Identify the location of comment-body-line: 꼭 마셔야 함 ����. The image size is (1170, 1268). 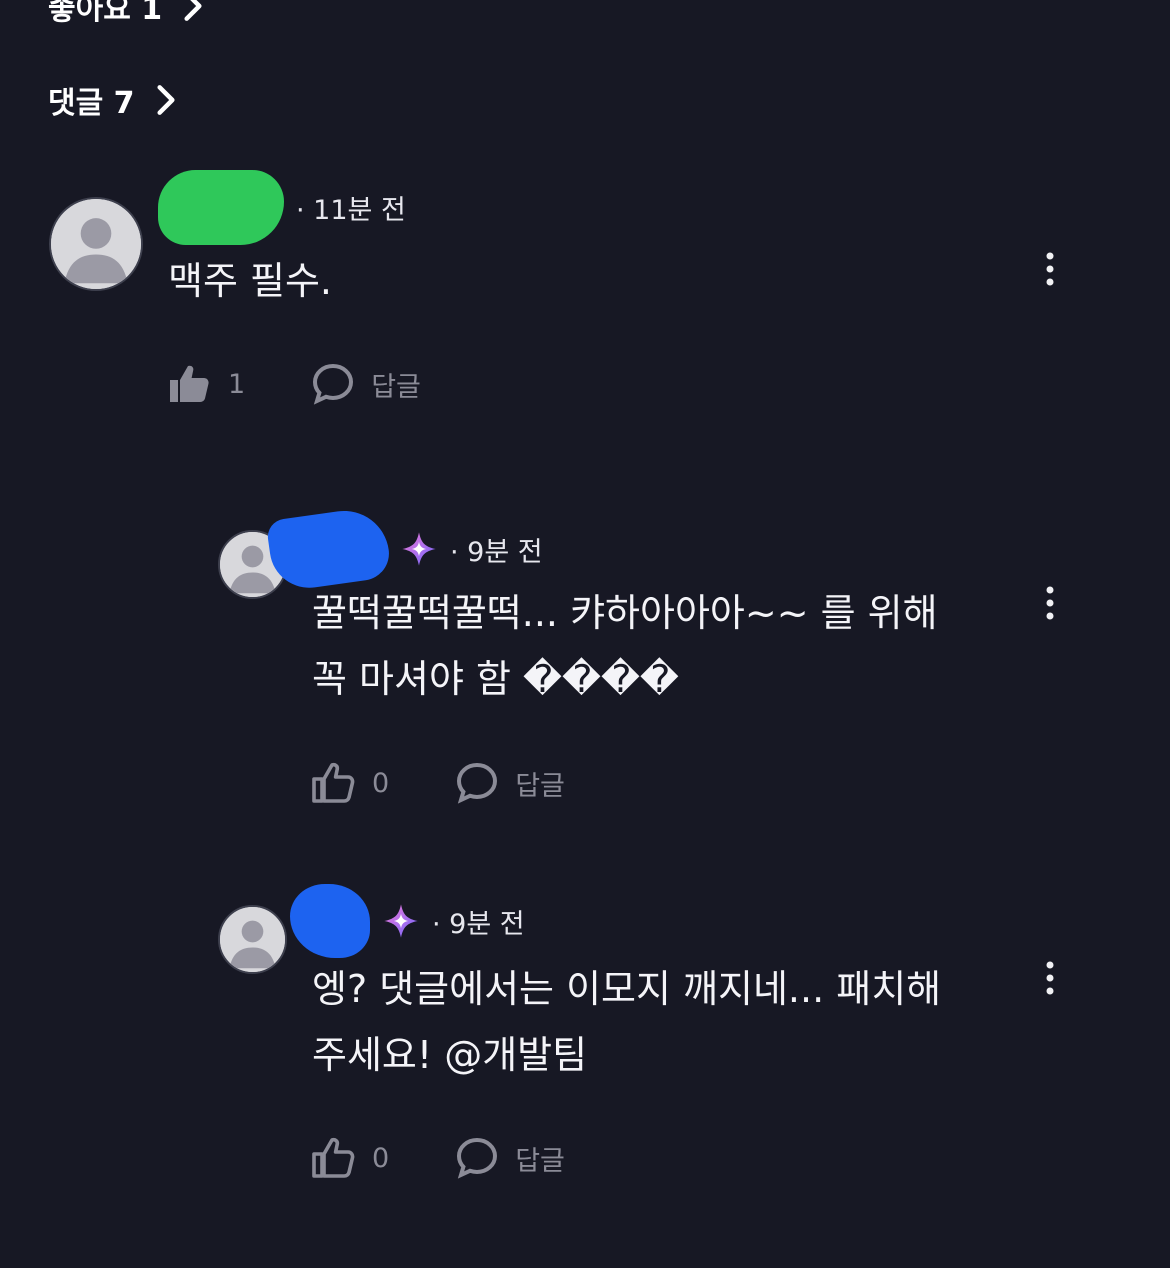
(495, 679).